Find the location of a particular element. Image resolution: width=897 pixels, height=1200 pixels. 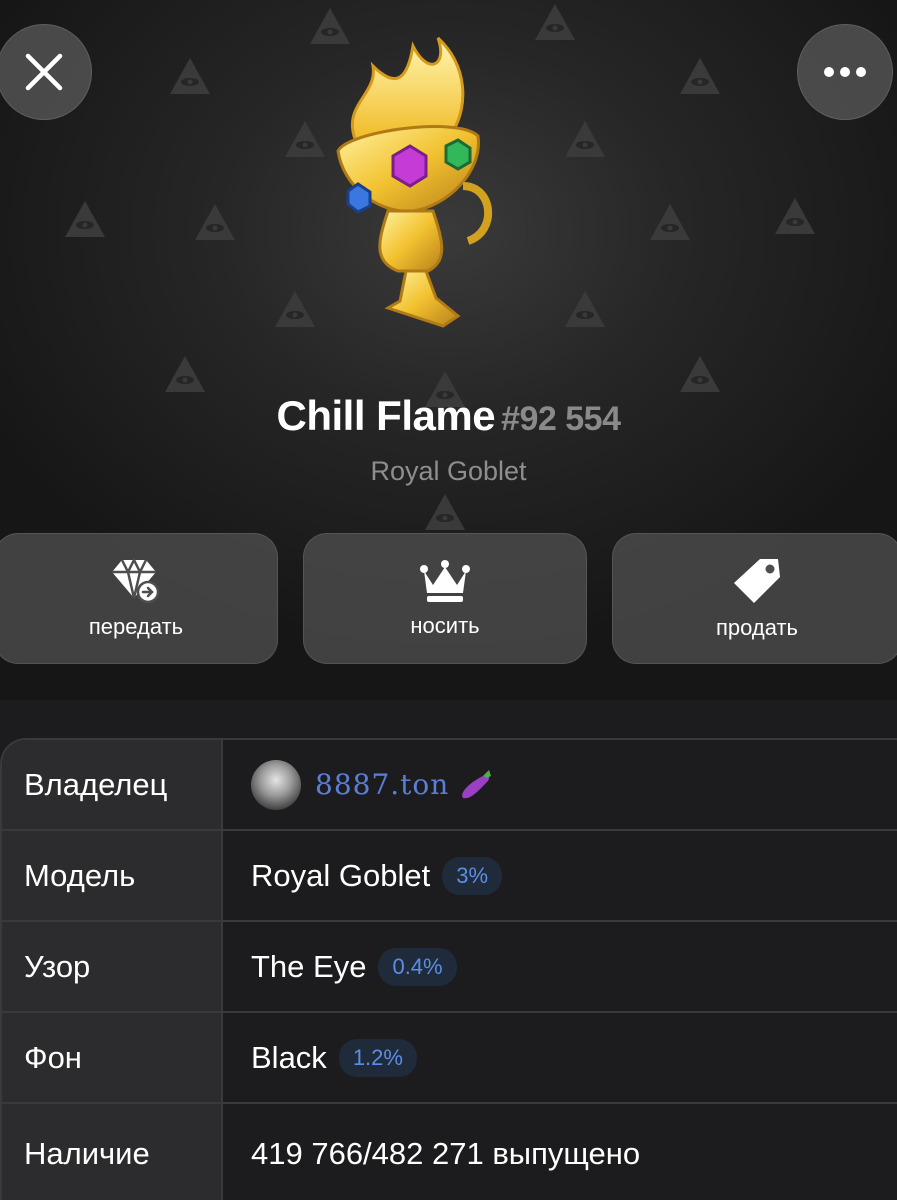

model-value: Royal Goblet 3% is located at coordinates (560, 875).